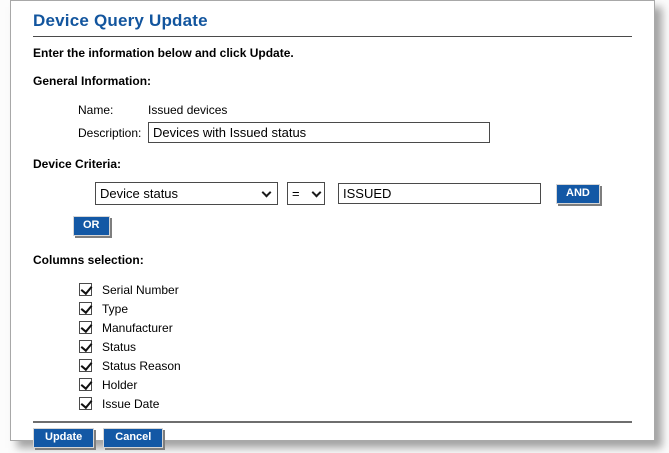 The height and width of the screenshot is (453, 669). I want to click on column-label: Holder, so click(120, 384).